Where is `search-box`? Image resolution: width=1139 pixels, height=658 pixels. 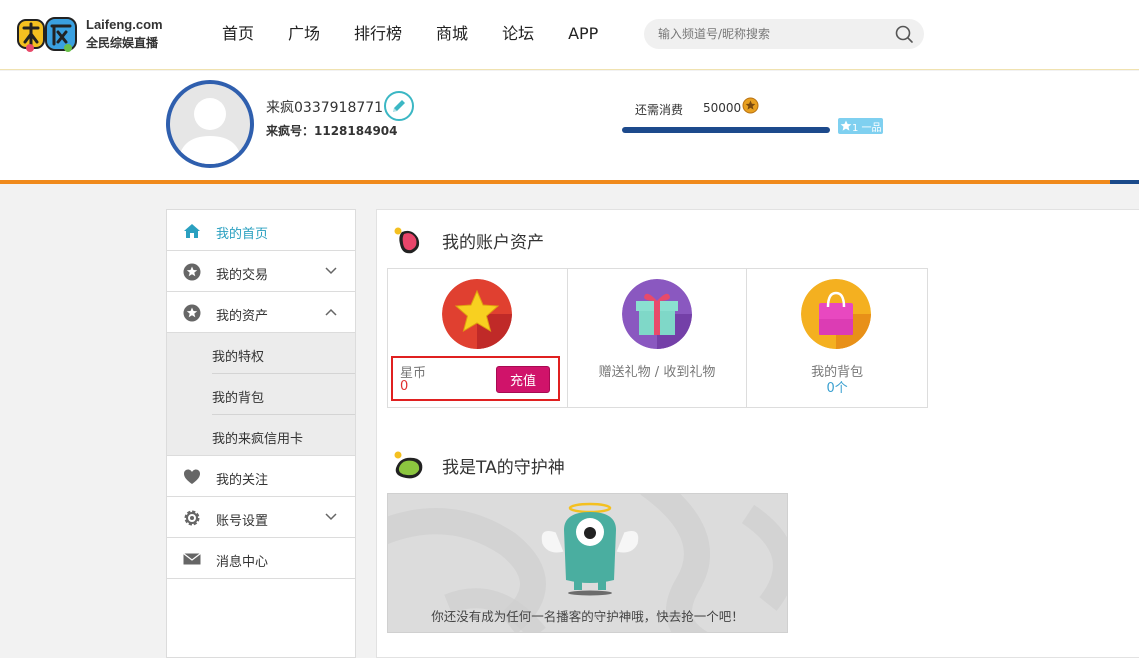 search-box is located at coordinates (784, 34).